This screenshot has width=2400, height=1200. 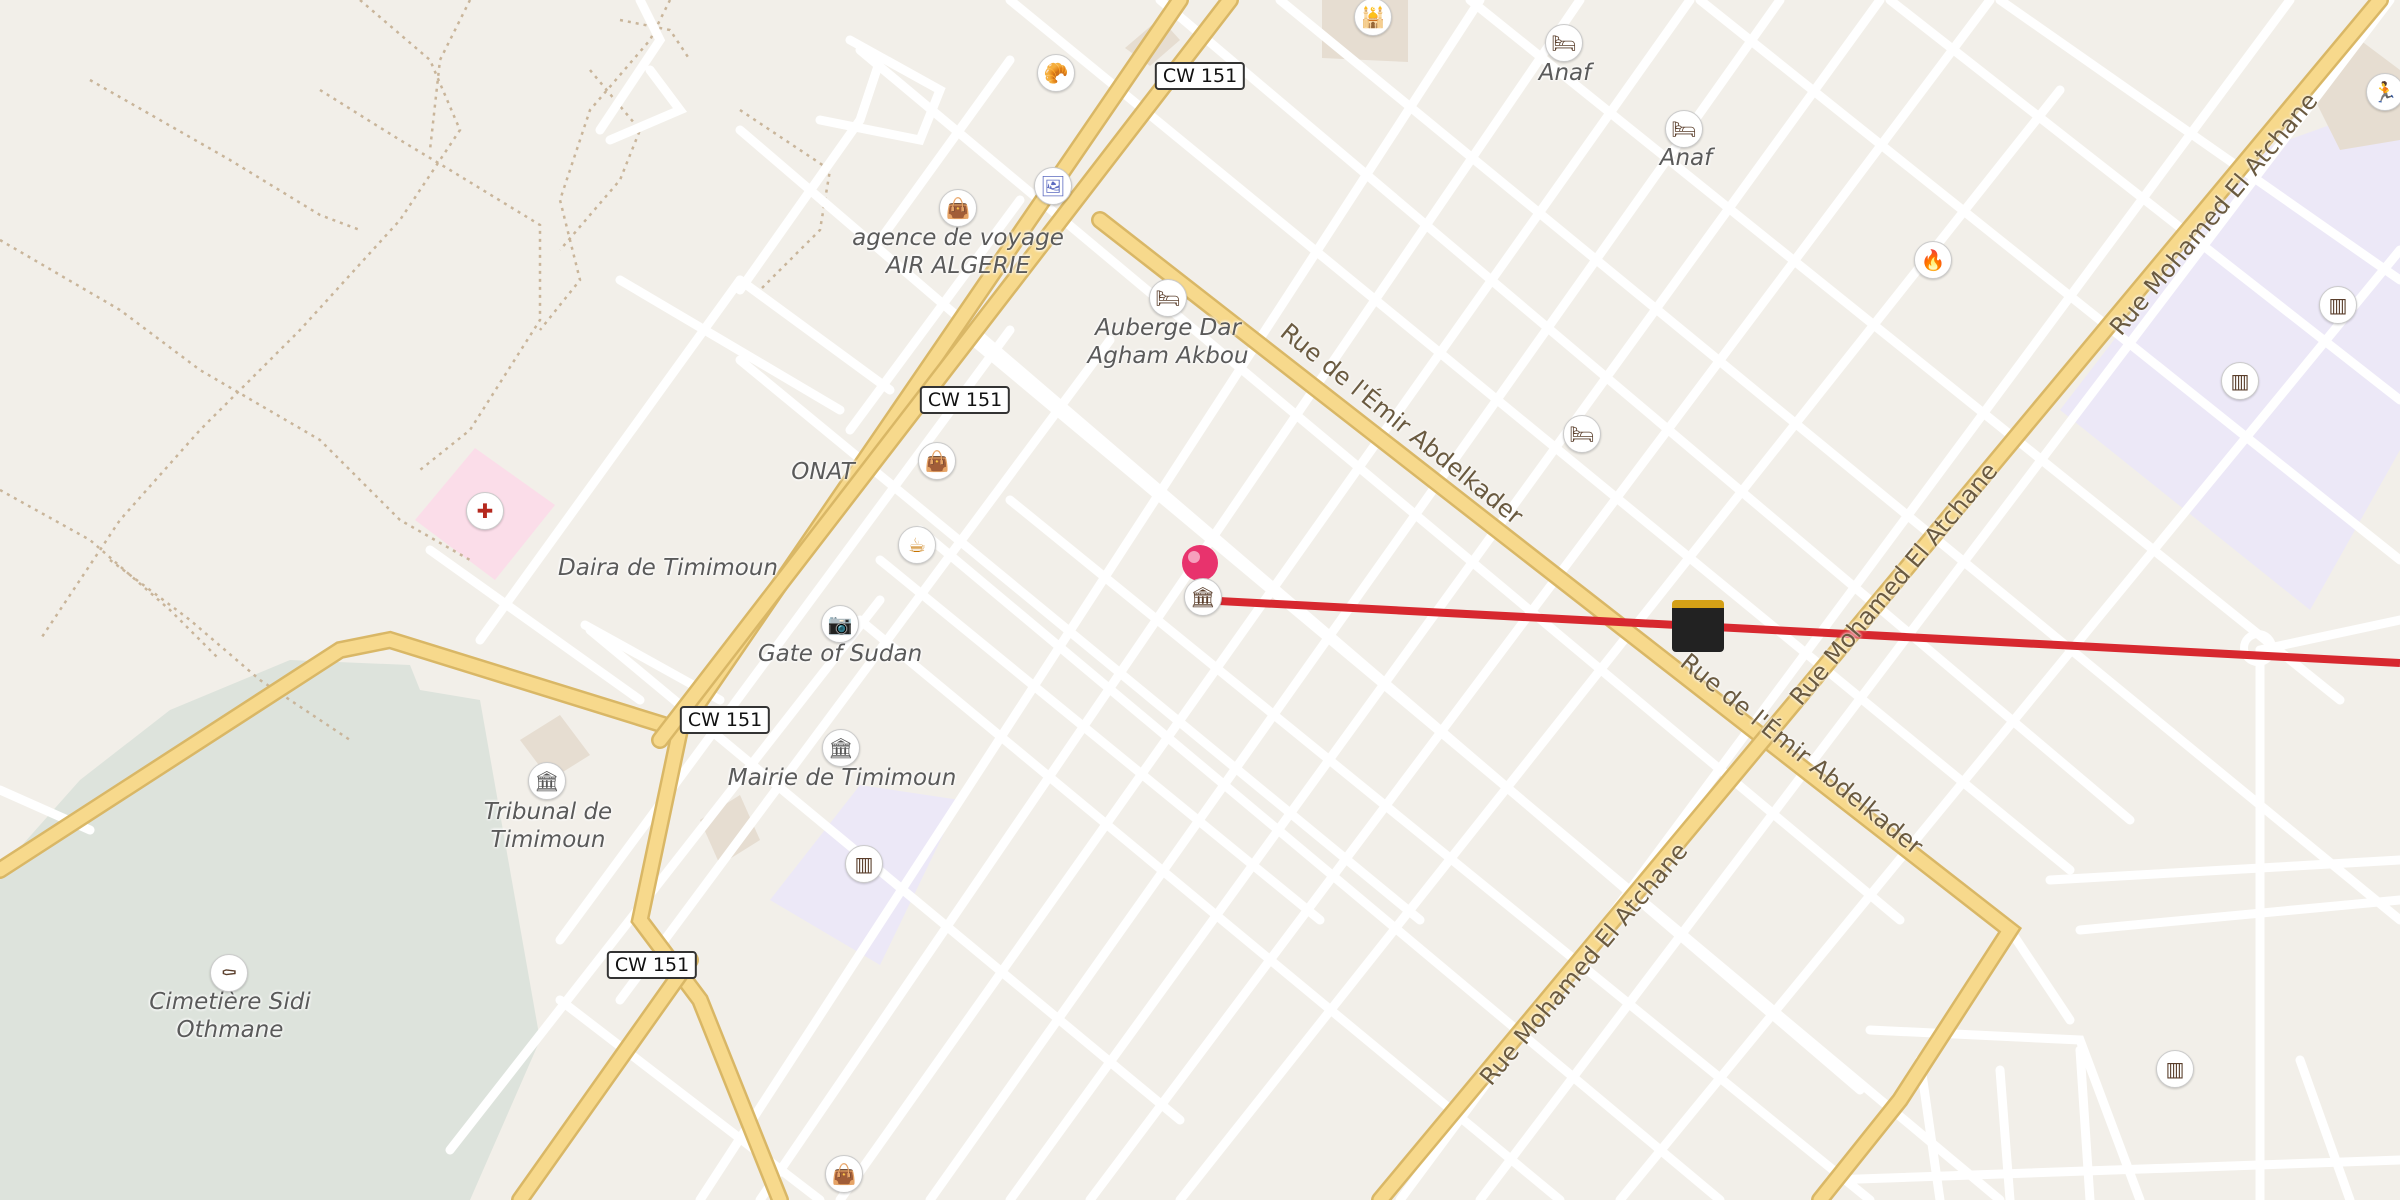 I want to click on camera-icon: 📷, so click(x=840, y=624).